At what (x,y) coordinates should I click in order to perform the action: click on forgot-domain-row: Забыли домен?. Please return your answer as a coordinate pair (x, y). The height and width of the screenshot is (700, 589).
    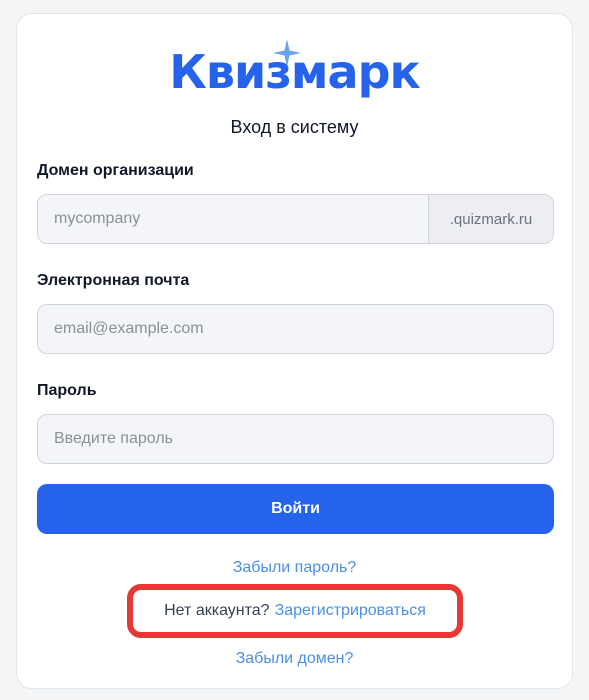
    Looking at the image, I should click on (294, 659).